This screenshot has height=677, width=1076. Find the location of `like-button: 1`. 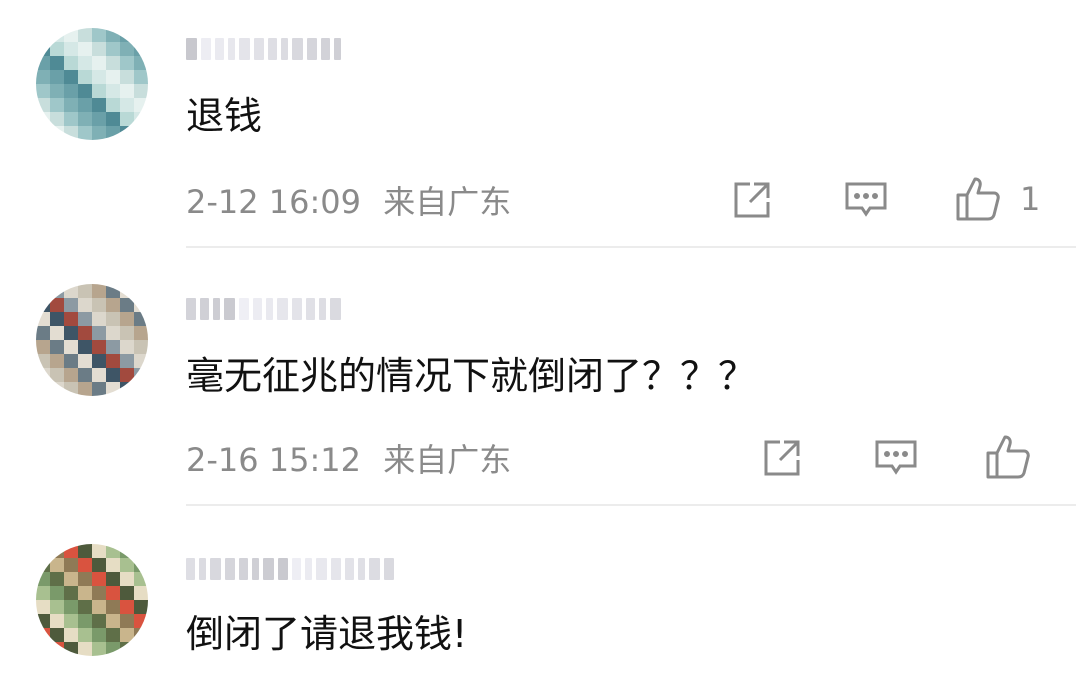

like-button: 1 is located at coordinates (997, 199).